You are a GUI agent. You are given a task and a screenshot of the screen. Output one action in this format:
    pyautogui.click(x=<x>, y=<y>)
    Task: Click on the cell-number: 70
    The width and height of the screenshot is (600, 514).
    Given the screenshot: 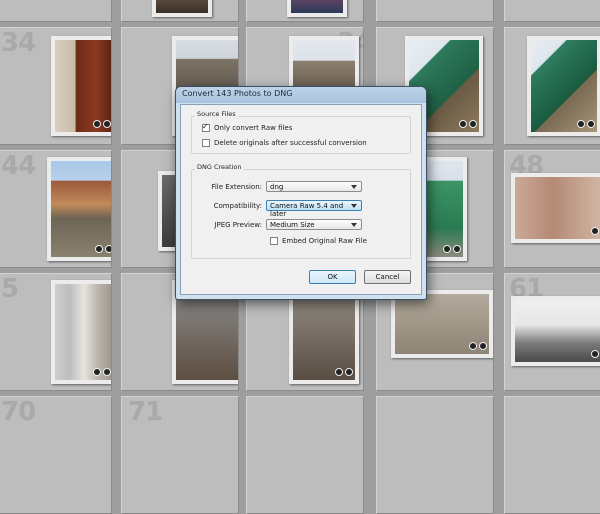 What is the action you would take?
    pyautogui.click(x=18, y=412)
    